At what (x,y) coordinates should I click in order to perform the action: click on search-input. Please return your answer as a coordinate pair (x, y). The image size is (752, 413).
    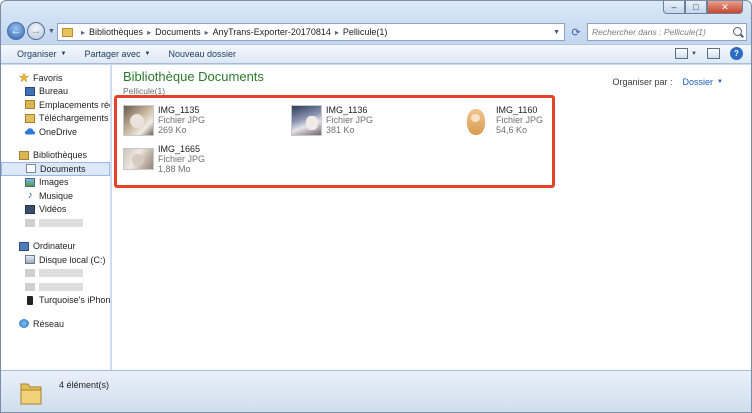
    Looking at the image, I should click on (661, 32).